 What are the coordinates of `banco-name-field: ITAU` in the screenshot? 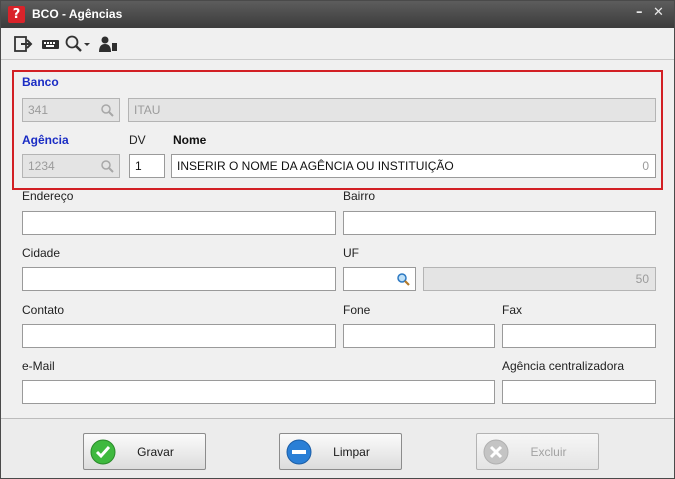 It's located at (392, 110).